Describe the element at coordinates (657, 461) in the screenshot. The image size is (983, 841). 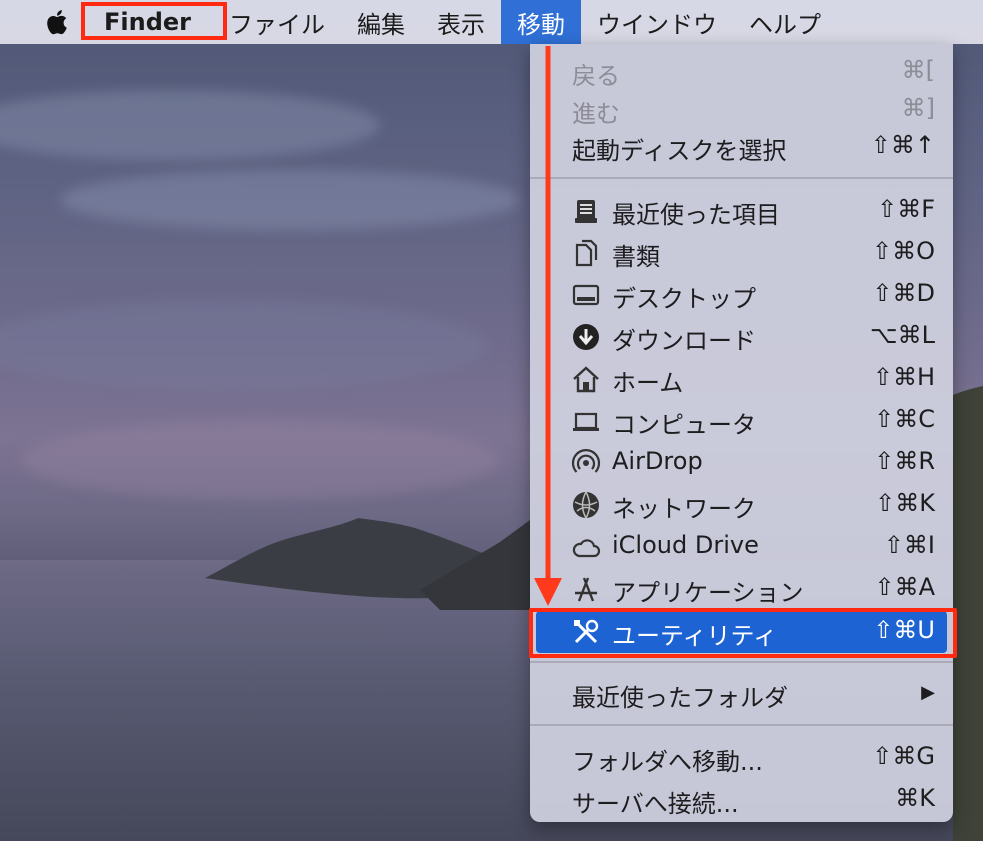
I see `menu-item-label: AirDrop` at that location.